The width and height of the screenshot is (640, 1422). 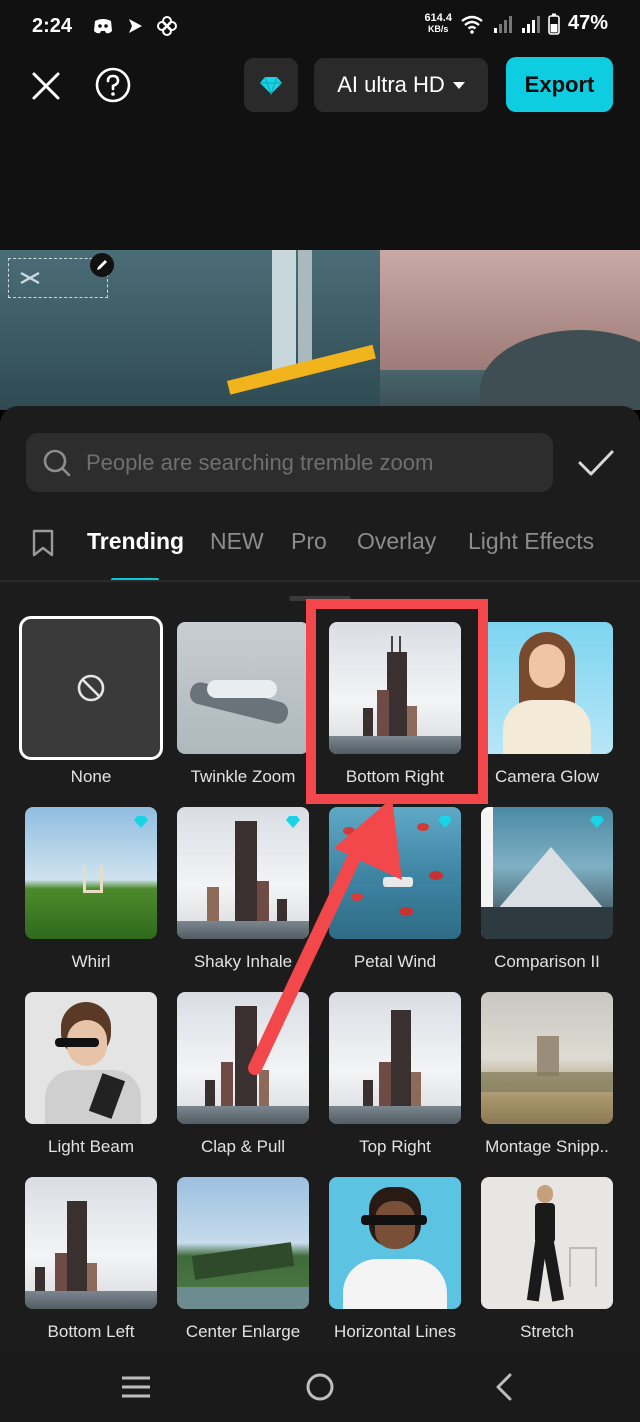 I want to click on effect-label: Montage Snipp.., so click(x=547, y=1146).